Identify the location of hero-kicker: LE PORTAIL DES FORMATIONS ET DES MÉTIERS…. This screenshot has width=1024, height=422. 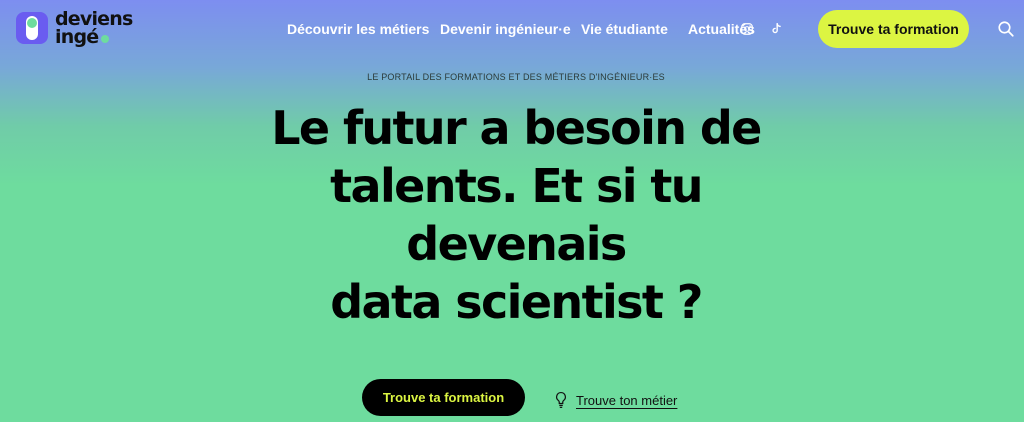
(516, 77).